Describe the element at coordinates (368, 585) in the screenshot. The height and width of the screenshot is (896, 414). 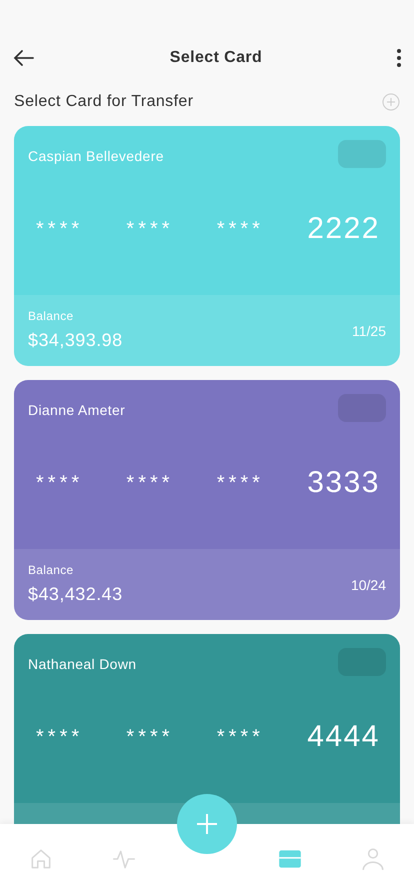
I see `expiry-date: 10/24` at that location.